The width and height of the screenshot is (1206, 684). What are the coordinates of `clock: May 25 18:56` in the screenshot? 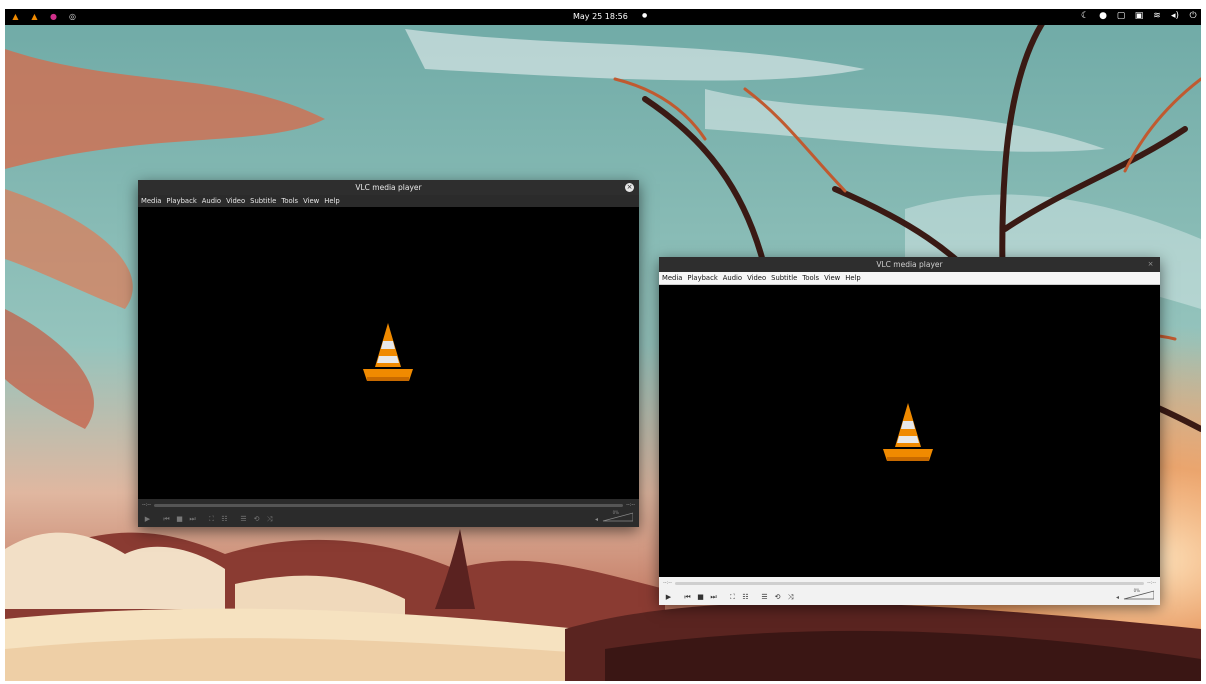 It's located at (600, 16).